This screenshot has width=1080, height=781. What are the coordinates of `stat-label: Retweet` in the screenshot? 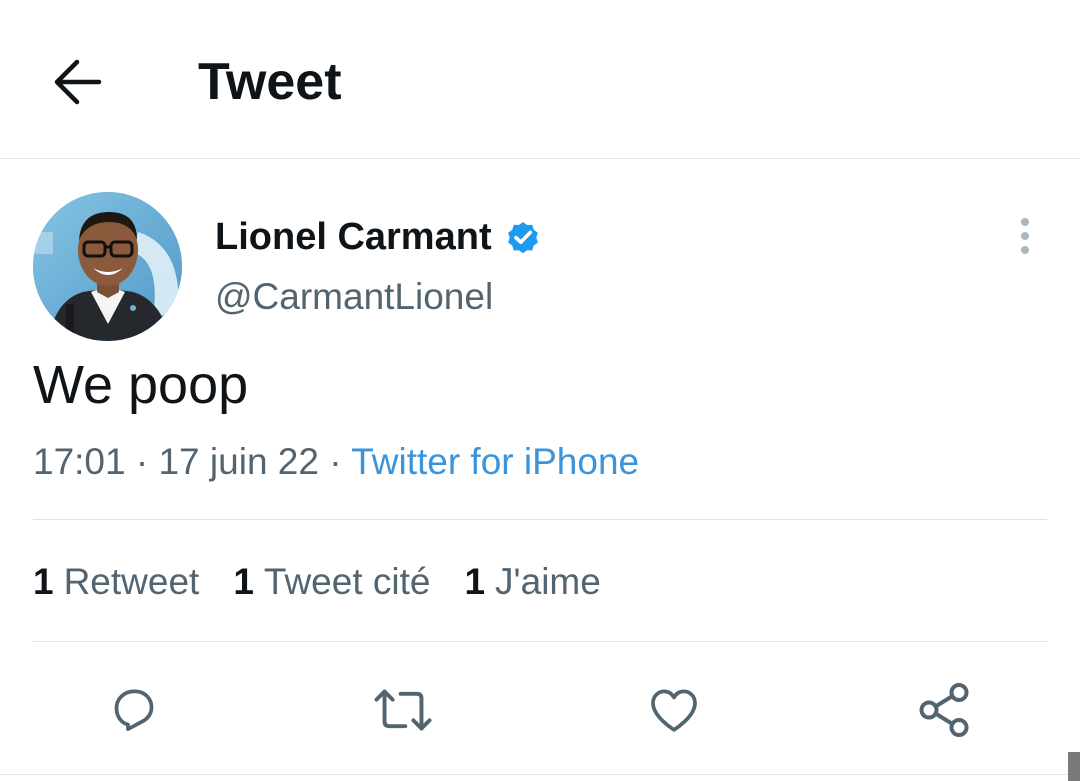 It's located at (131, 581).